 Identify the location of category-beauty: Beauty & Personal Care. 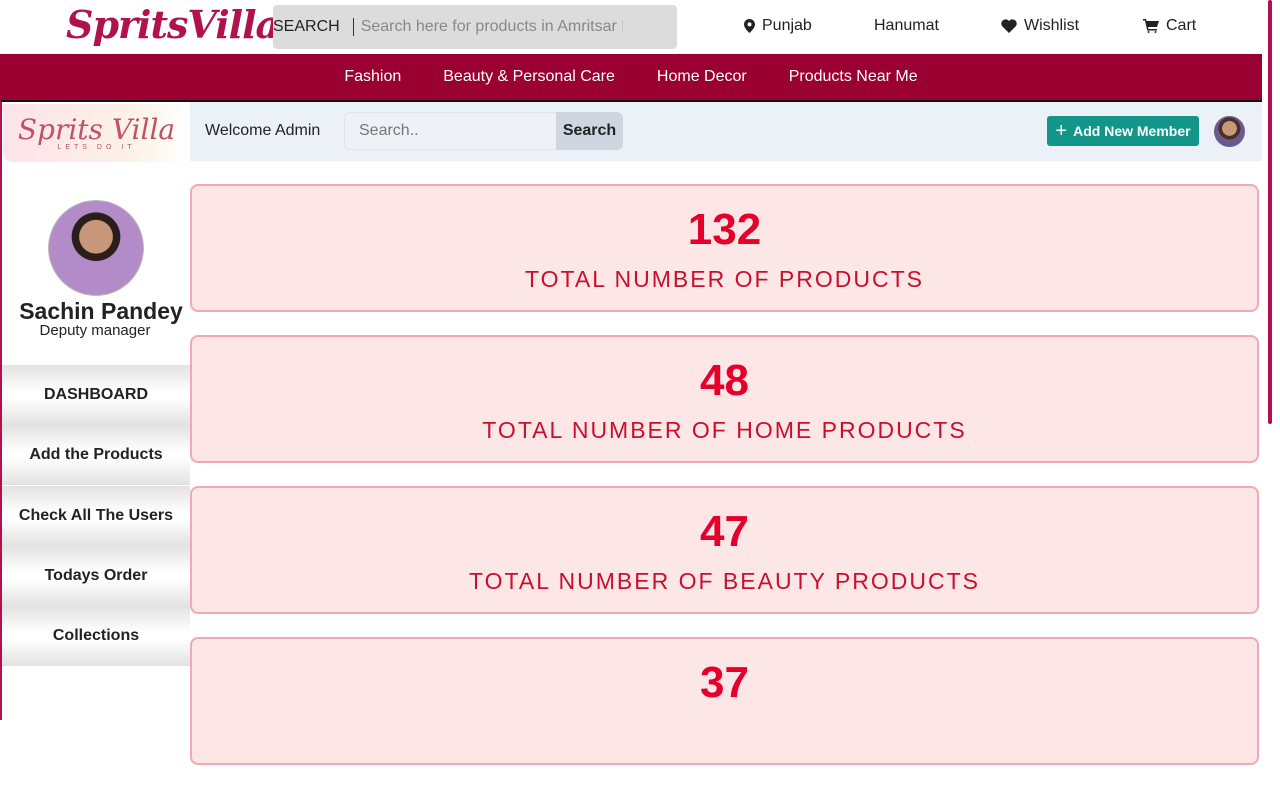
(529, 77).